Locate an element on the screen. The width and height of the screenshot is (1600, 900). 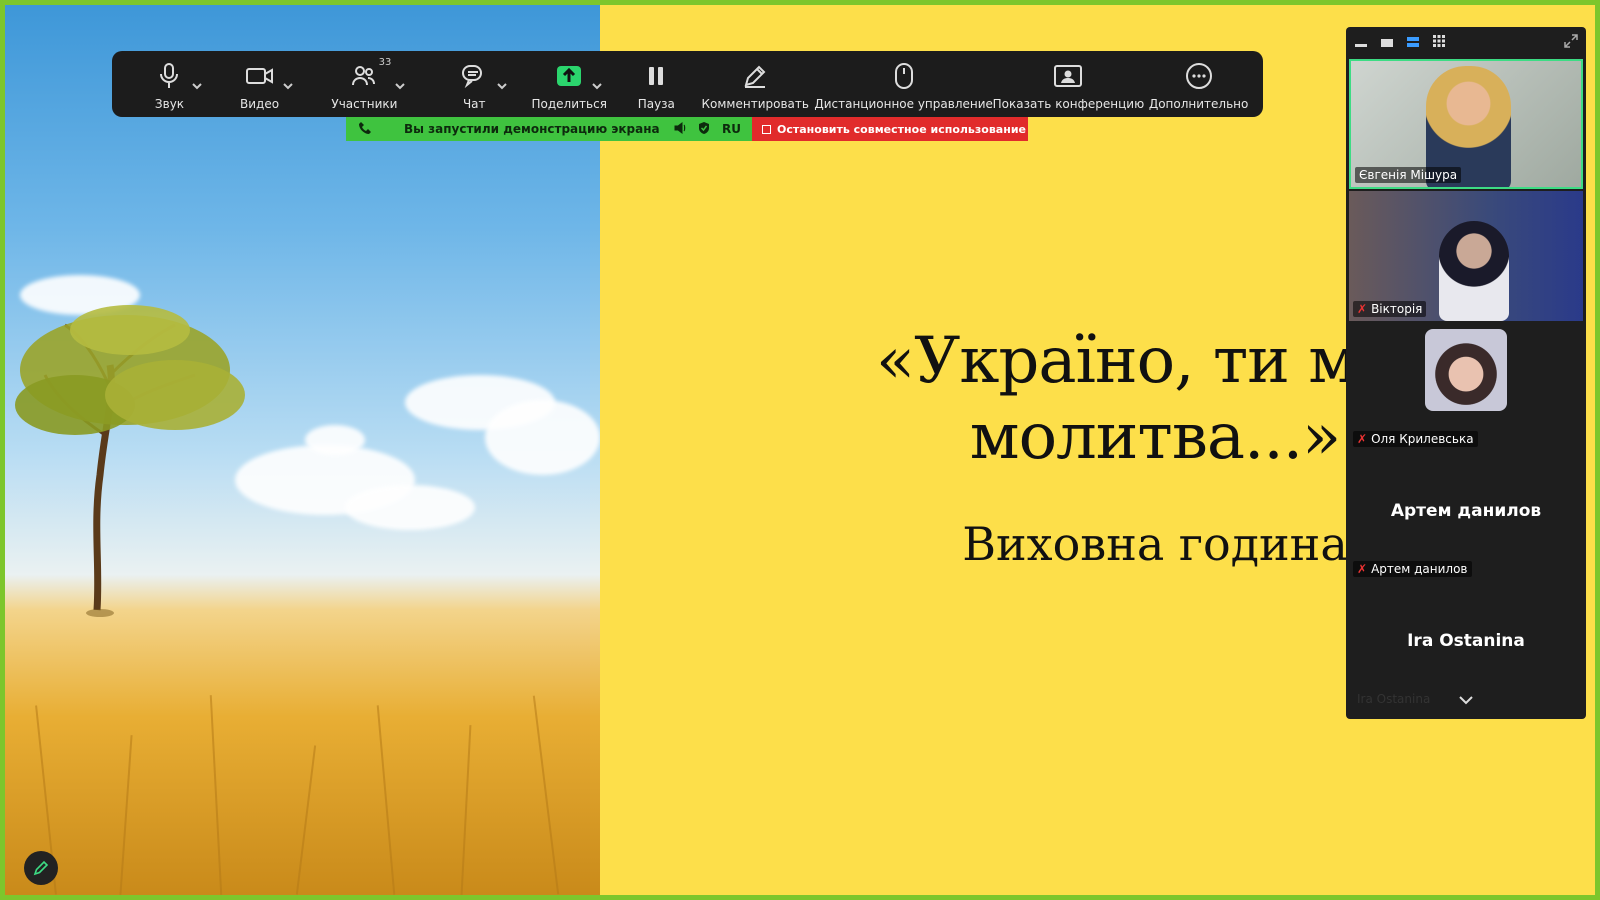
show-conference-icon is located at coordinates (1068, 76).